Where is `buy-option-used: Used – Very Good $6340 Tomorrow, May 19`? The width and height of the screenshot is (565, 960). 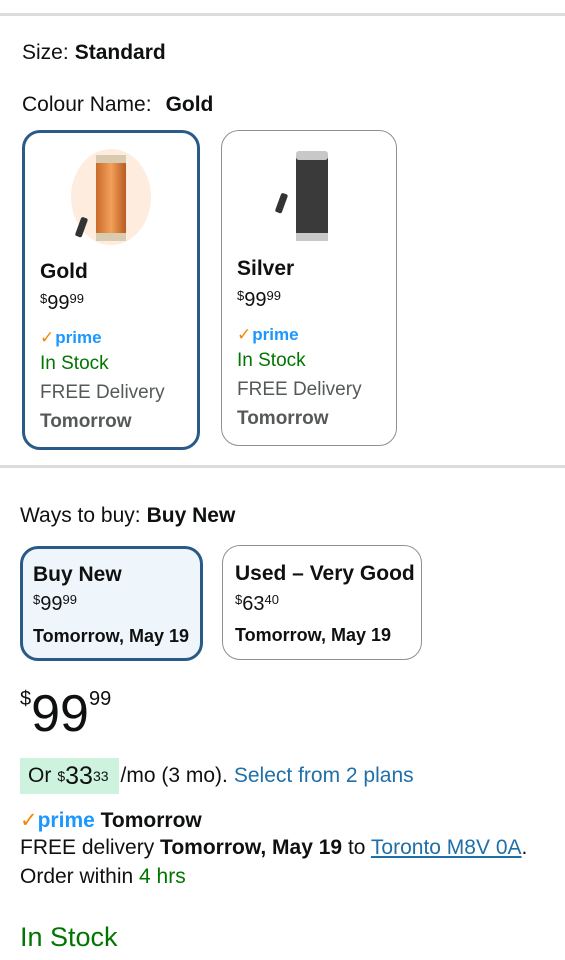
buy-option-used: Used – Very Good $6340 Tomorrow, May 19 is located at coordinates (322, 602).